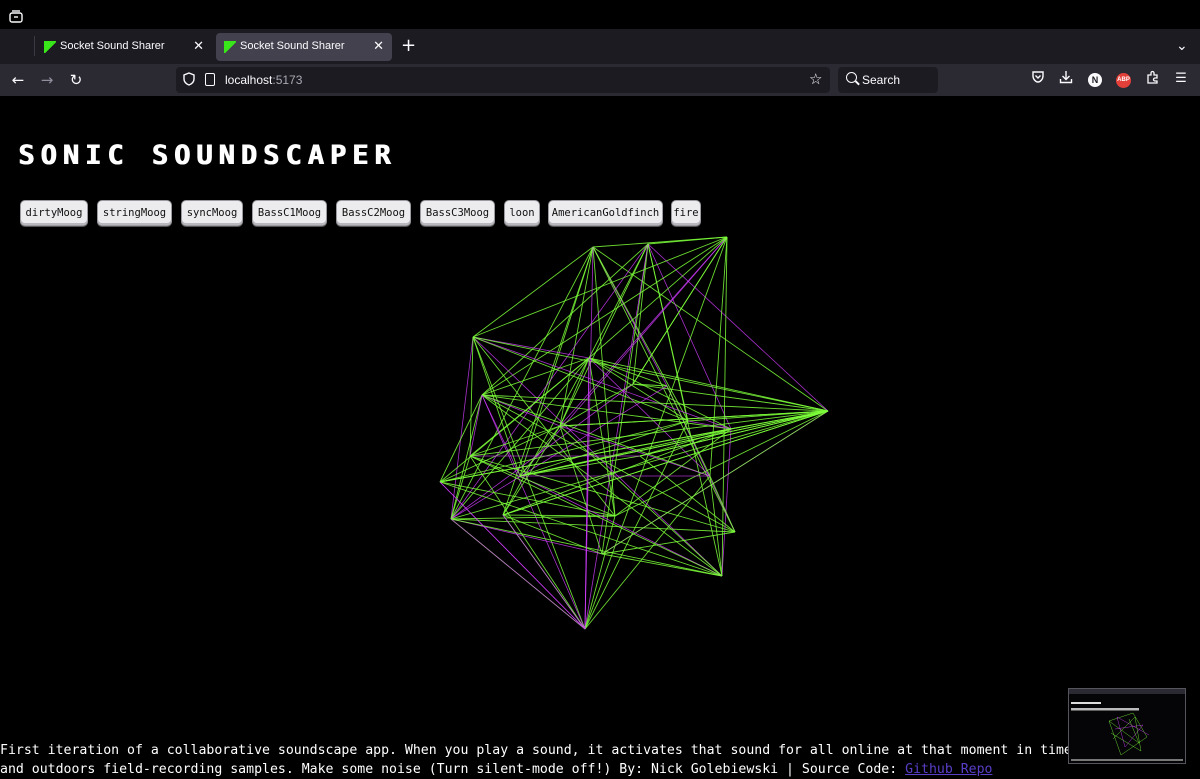 The image size is (1200, 779). What do you see at coordinates (1181, 79) in the screenshot?
I see `menu-icon: ☰` at bounding box center [1181, 79].